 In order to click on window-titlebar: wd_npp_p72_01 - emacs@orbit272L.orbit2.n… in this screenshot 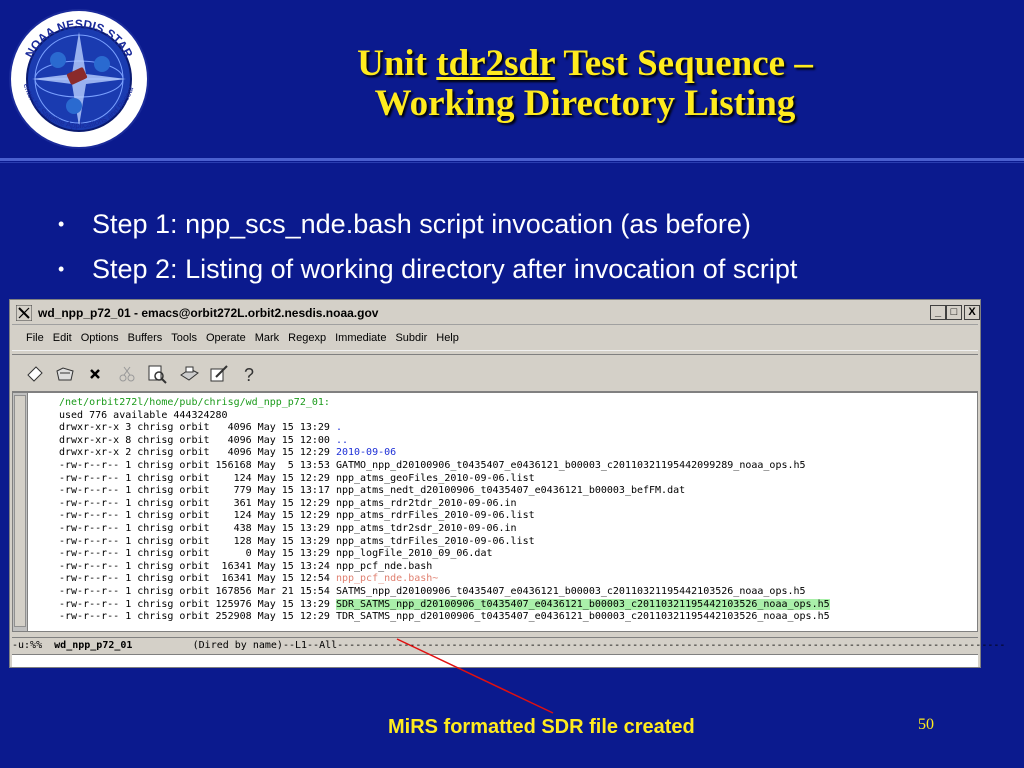, I will do `click(496, 313)`.